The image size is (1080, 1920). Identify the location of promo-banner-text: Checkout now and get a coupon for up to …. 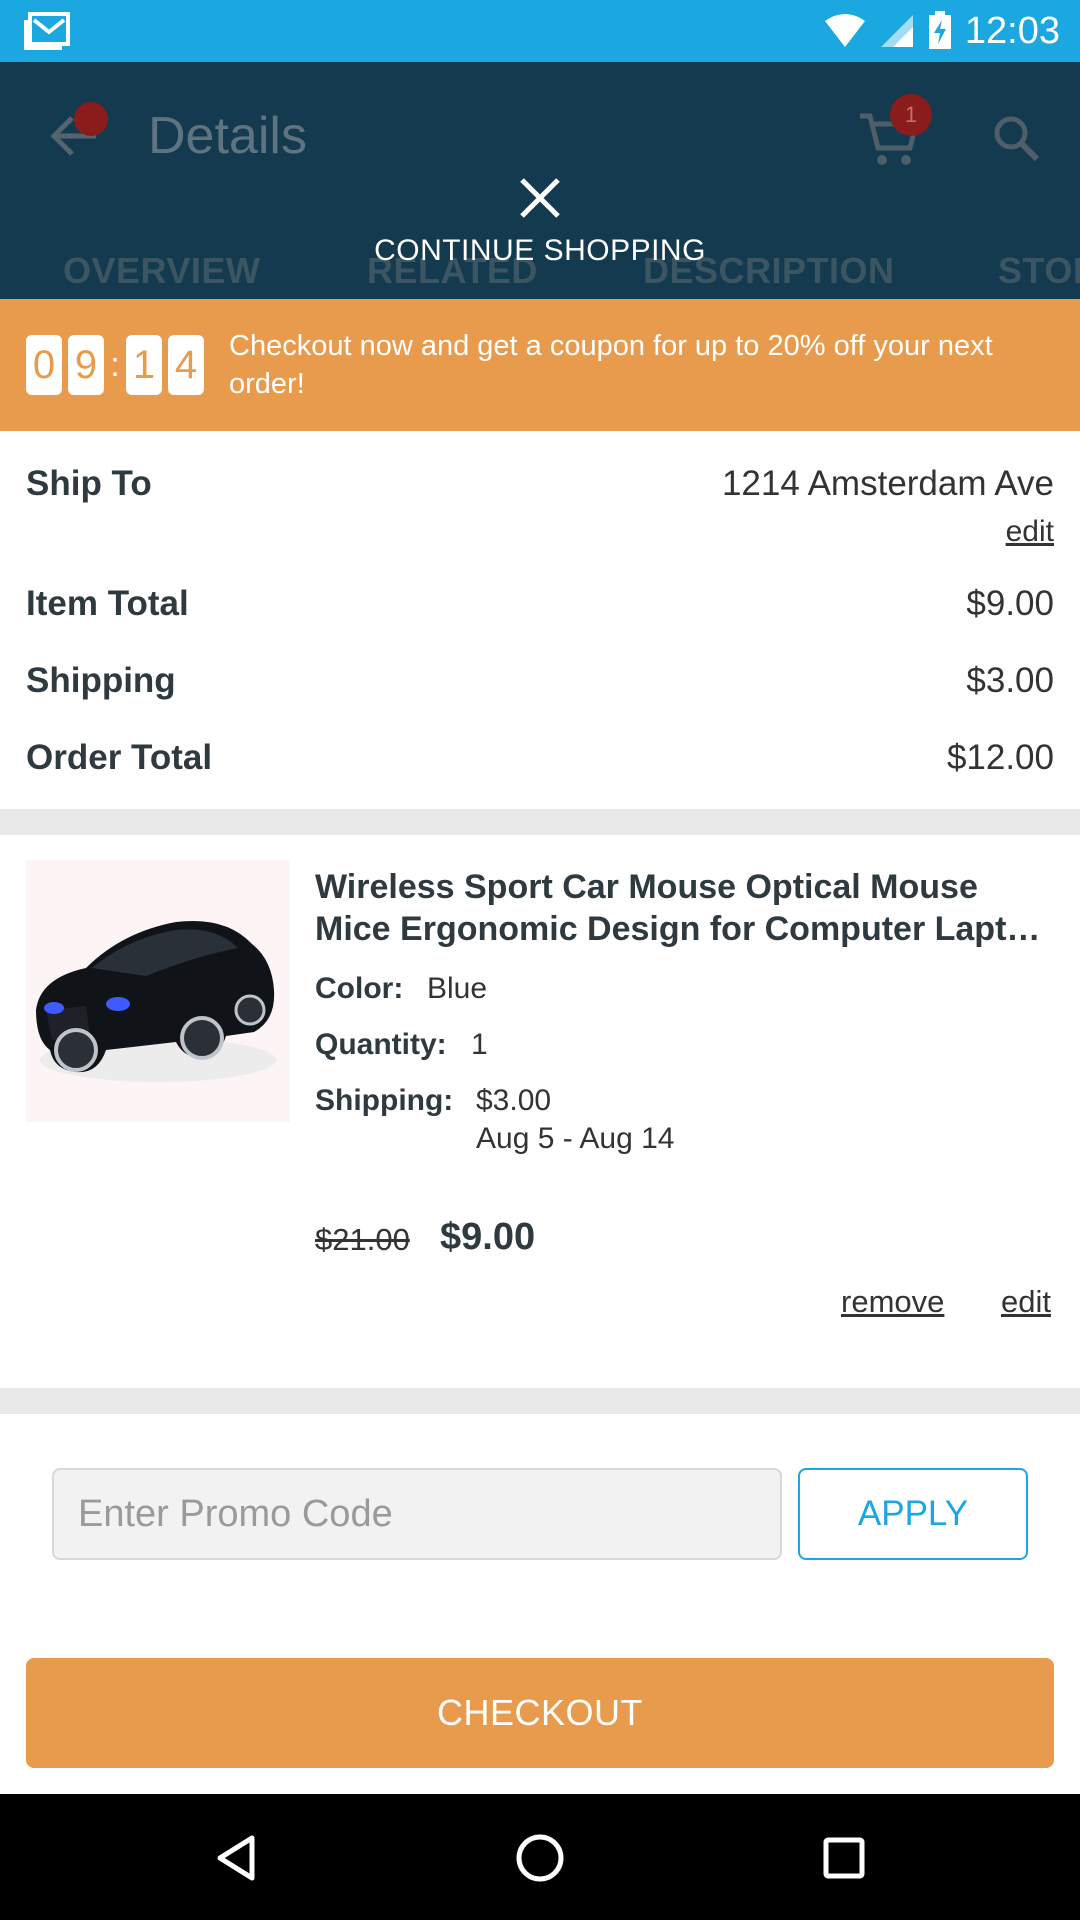
(611, 365).